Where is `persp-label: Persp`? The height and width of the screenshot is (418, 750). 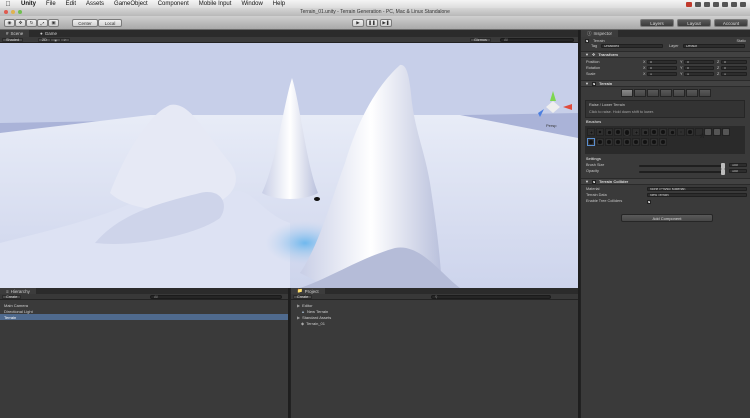 persp-label: Persp is located at coordinates (551, 125).